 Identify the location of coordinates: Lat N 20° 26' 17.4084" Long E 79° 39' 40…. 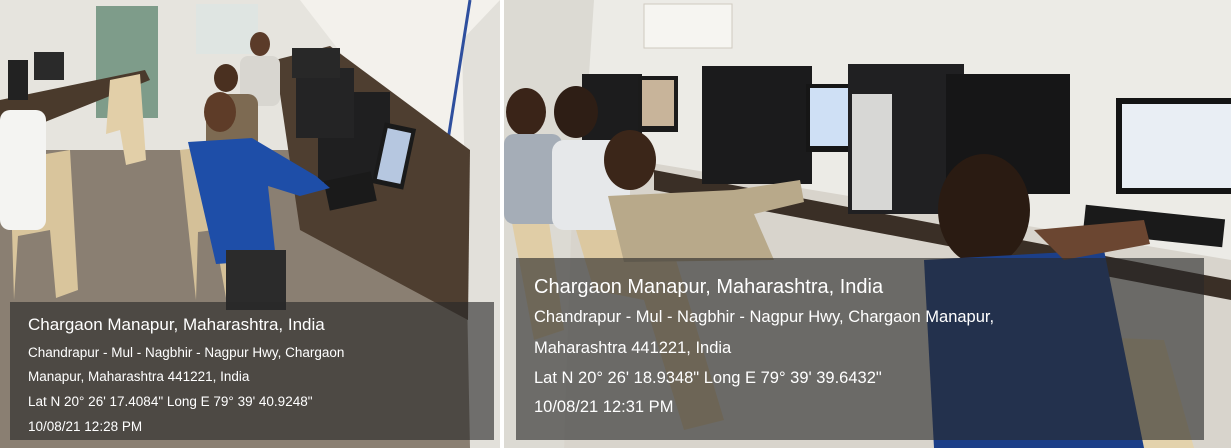
(170, 401).